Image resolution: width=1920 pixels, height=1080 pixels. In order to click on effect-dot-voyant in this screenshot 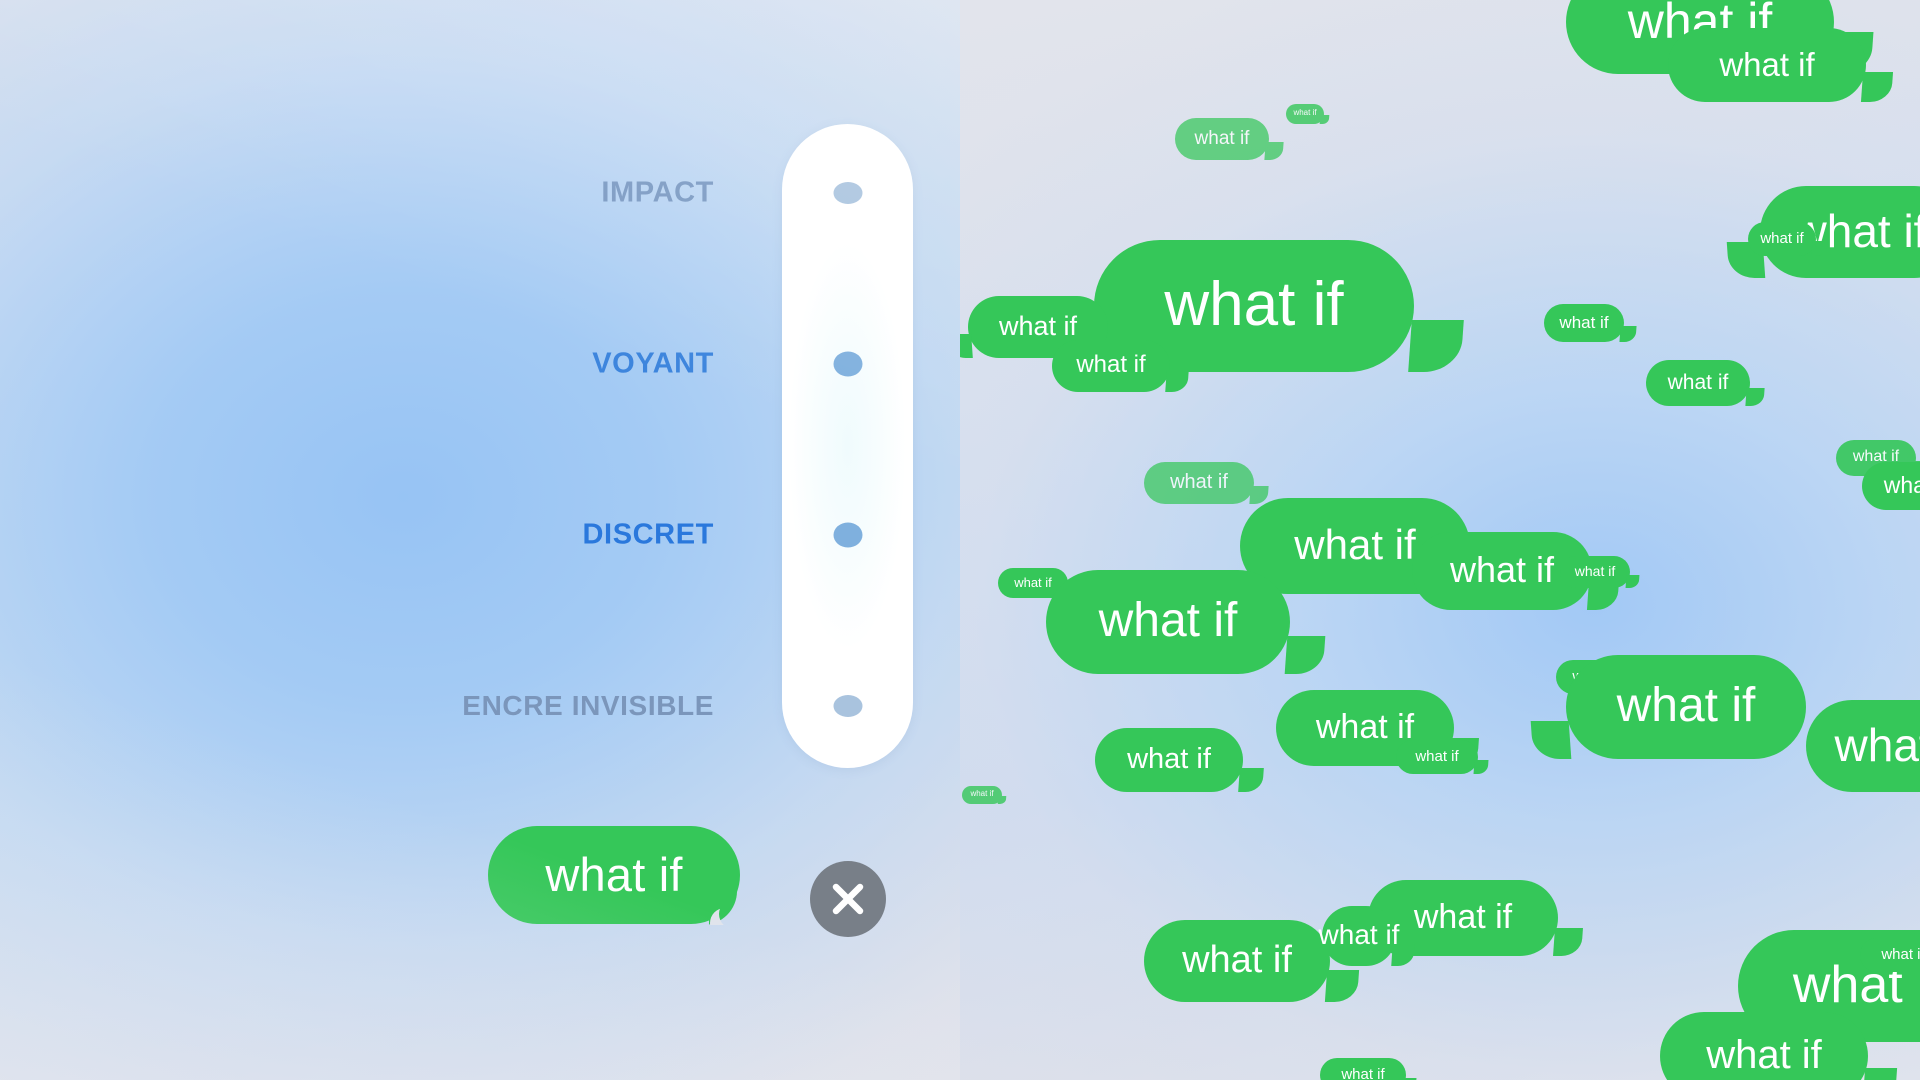, I will do `click(847, 364)`.